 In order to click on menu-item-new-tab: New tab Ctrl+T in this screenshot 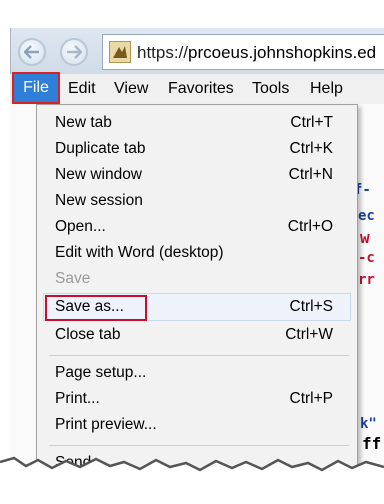, I will do `click(197, 124)`.